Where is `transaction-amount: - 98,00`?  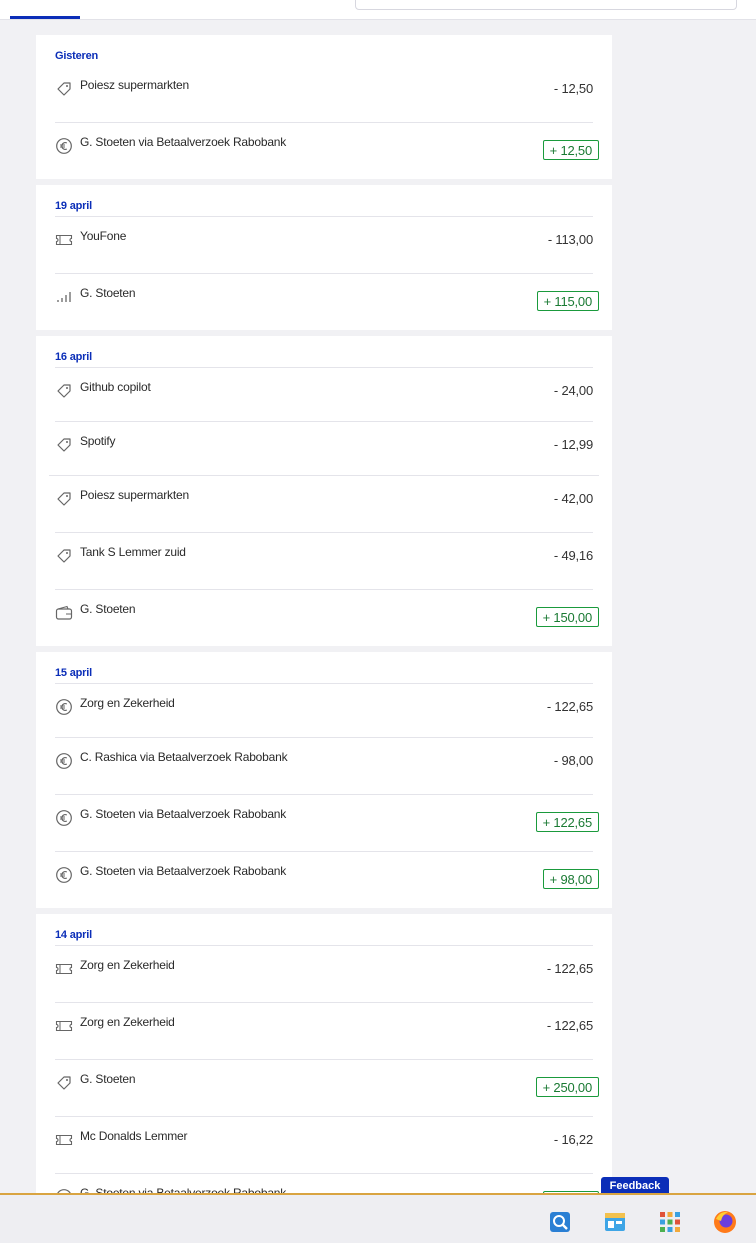
transaction-amount: - 98,00 is located at coordinates (573, 760).